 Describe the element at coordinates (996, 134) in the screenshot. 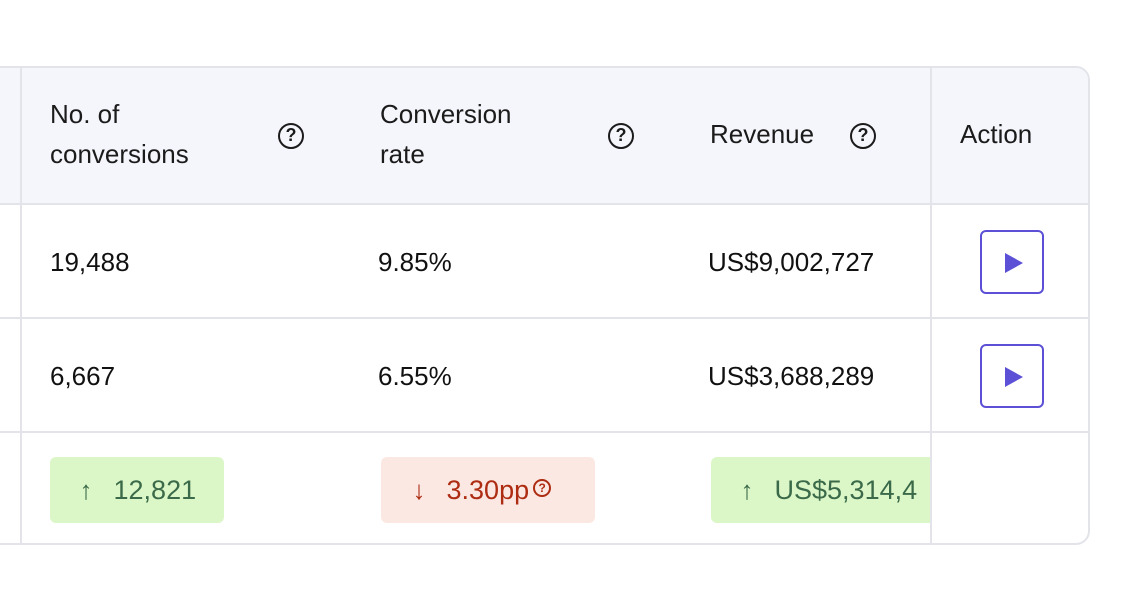

I see `header-action: Action` at that location.